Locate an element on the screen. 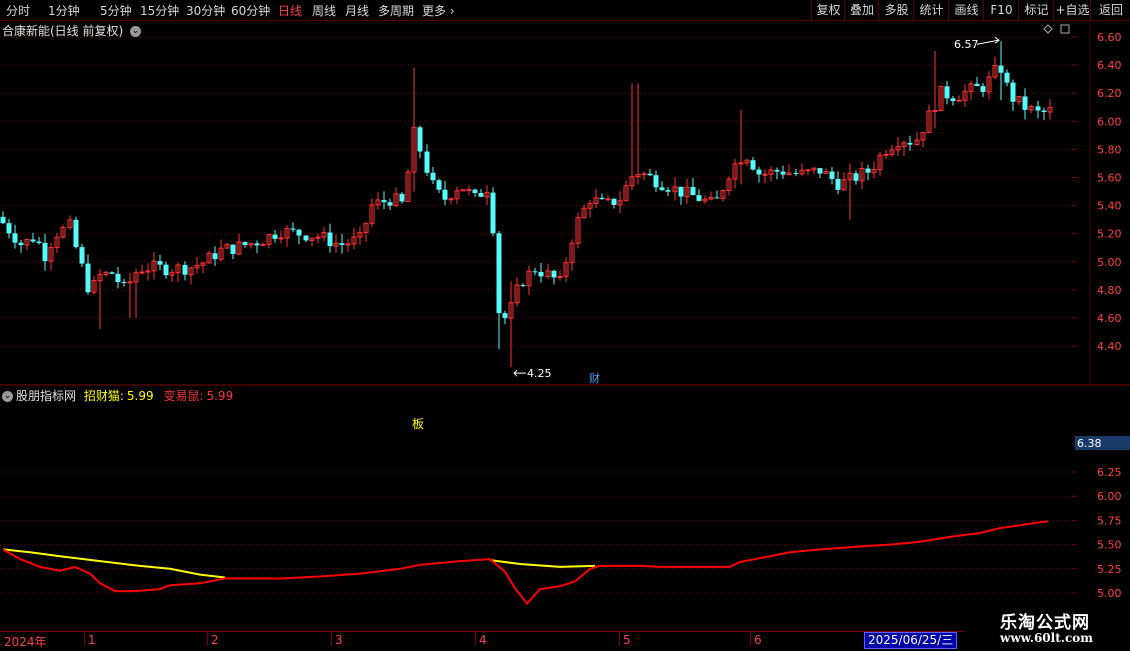 The height and width of the screenshot is (651, 1130). price-tick-label: 6.40 is located at coordinates (1109, 65).